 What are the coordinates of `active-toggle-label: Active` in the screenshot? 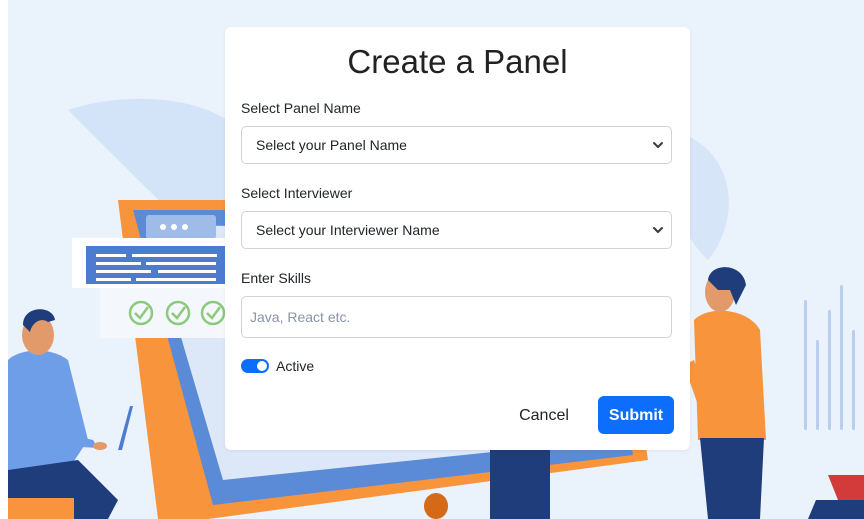 It's located at (295, 366).